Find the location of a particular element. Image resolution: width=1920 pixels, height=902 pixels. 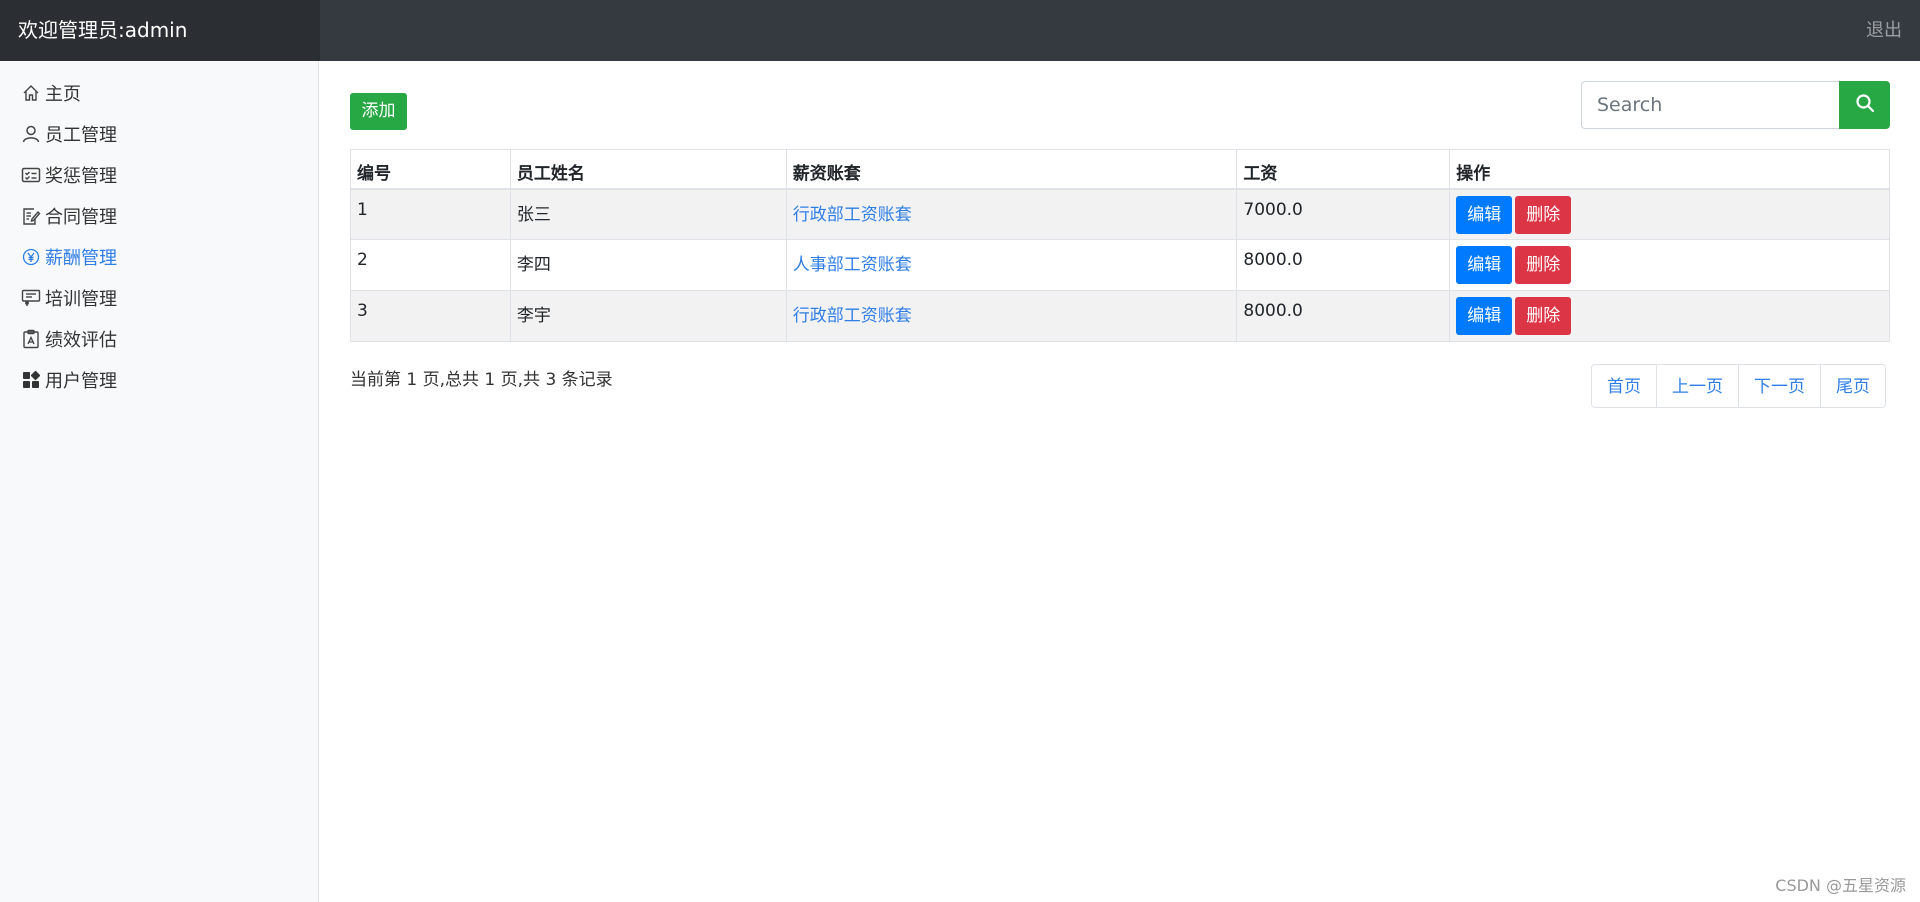

document-edit-icon is located at coordinates (31, 216).